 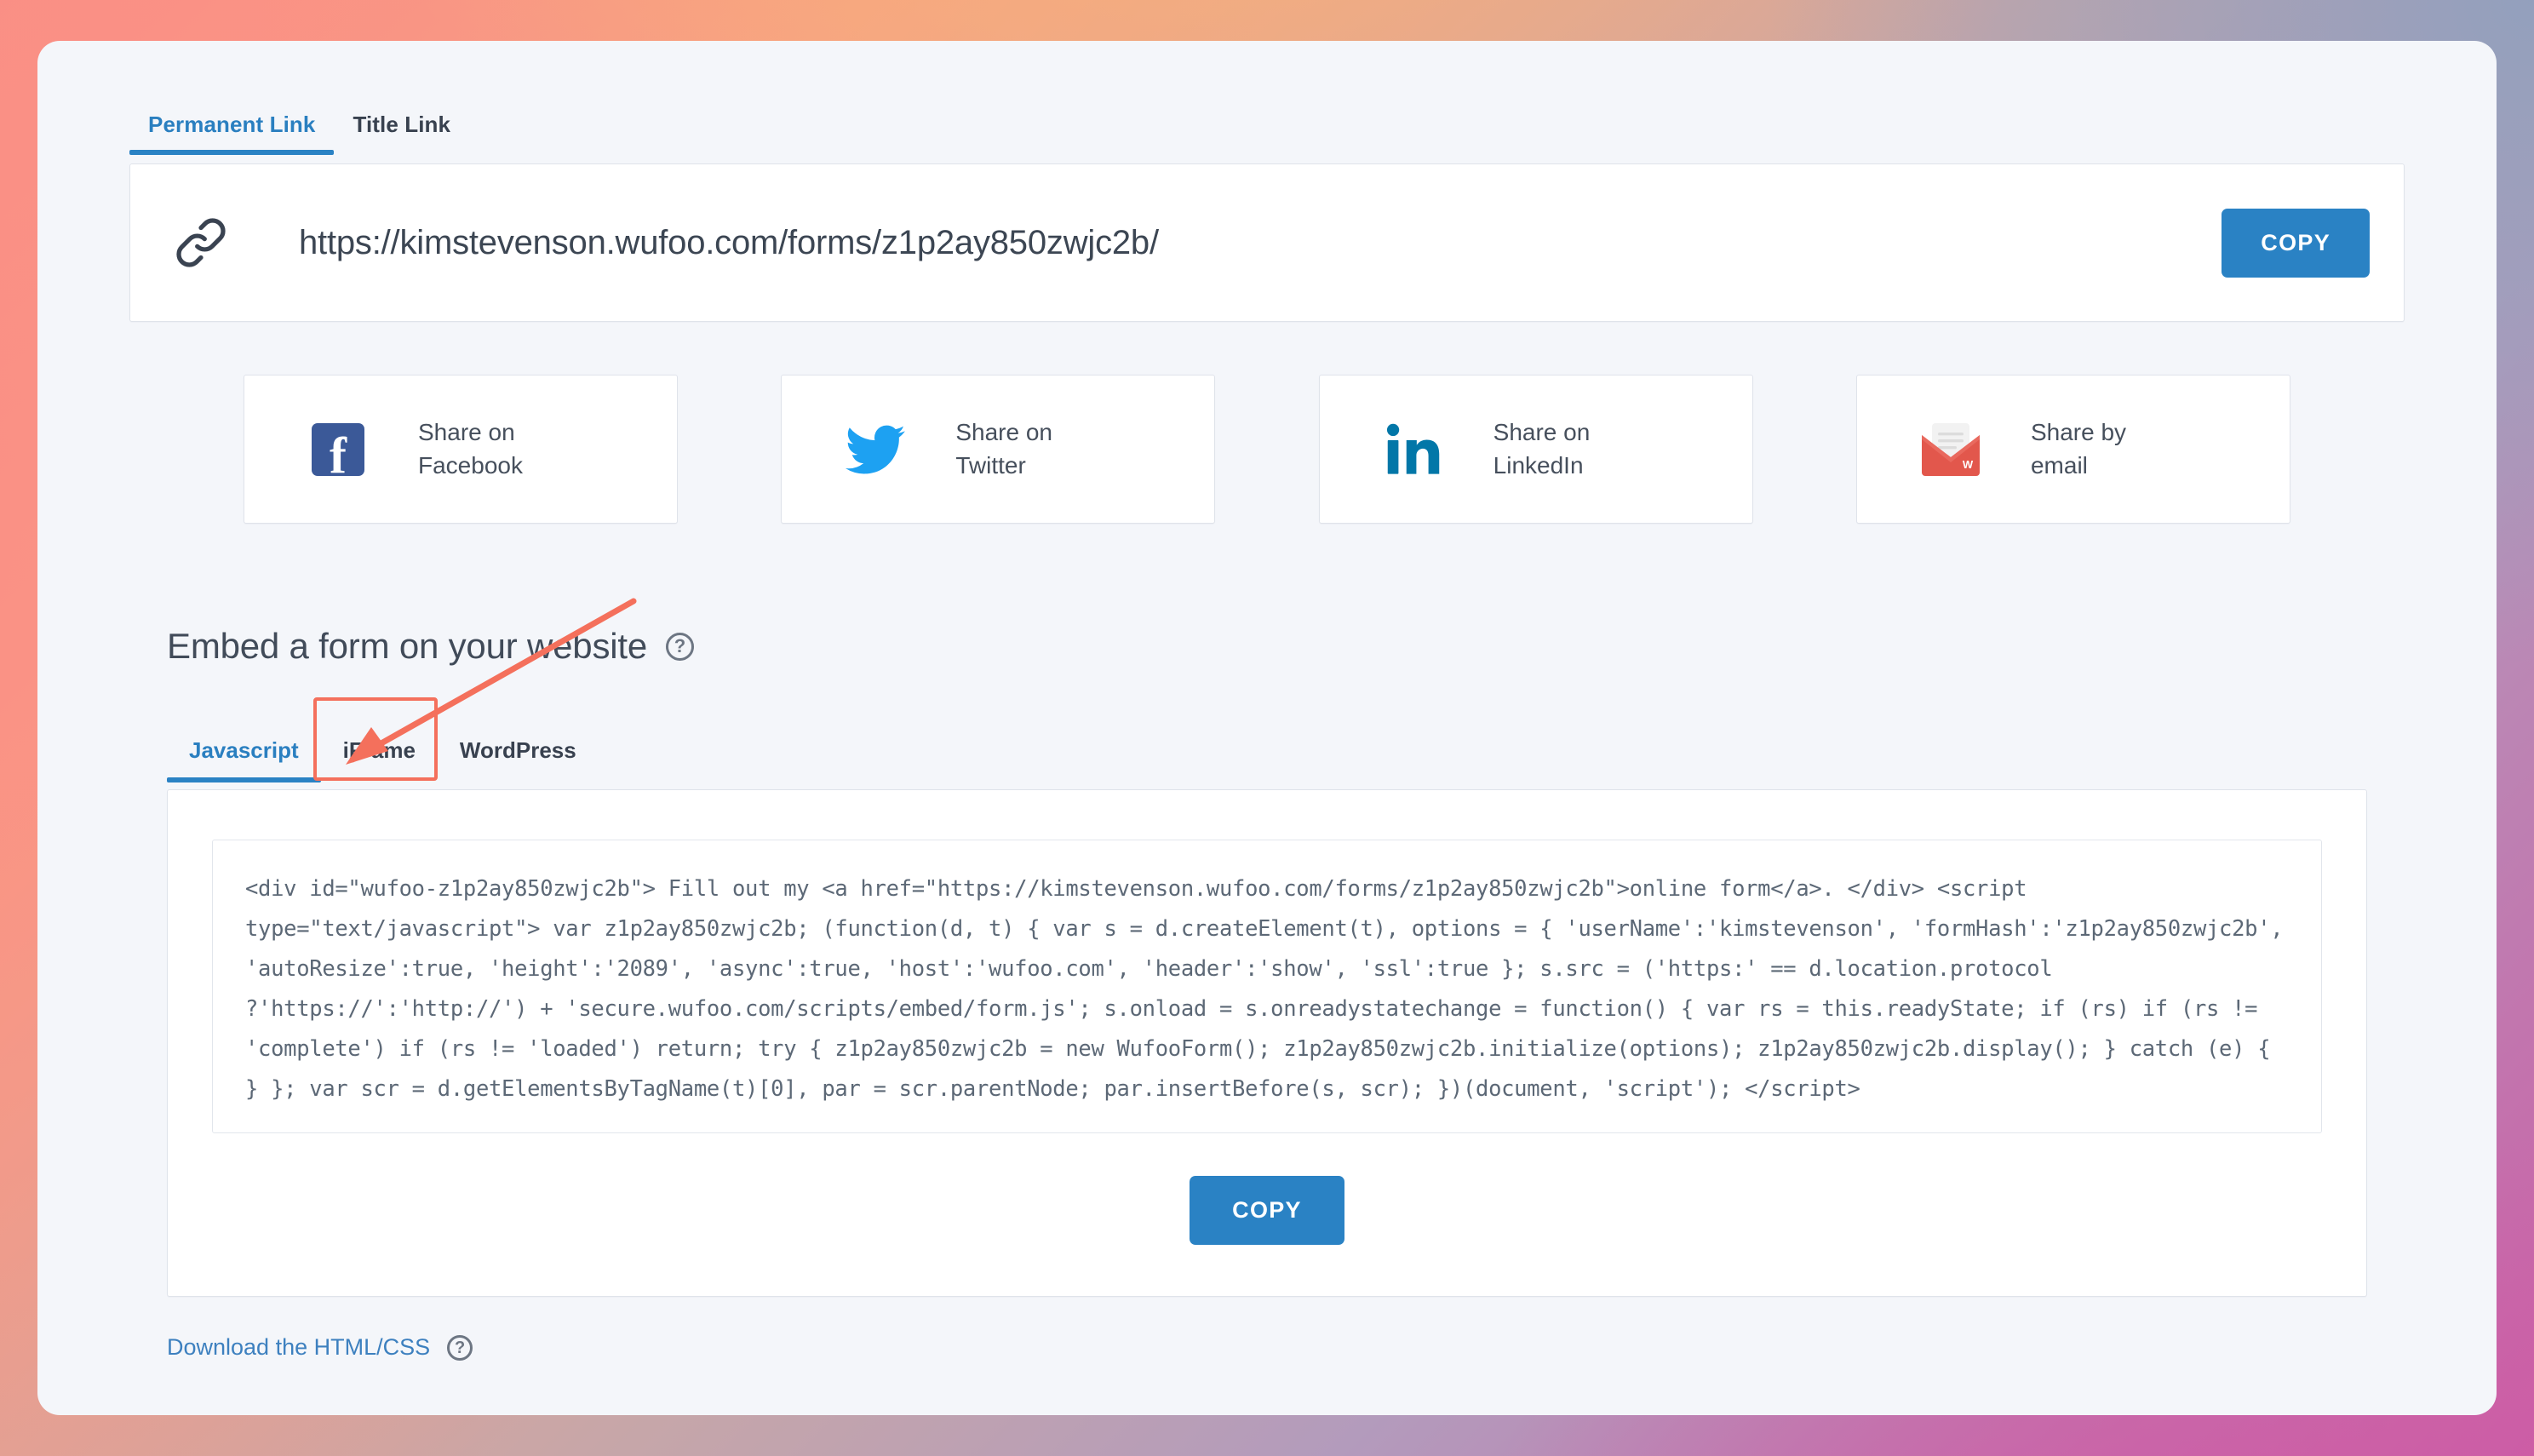 What do you see at coordinates (1313, 124) in the screenshot?
I see `link-type-tabs: Permanent Link Title Link` at bounding box center [1313, 124].